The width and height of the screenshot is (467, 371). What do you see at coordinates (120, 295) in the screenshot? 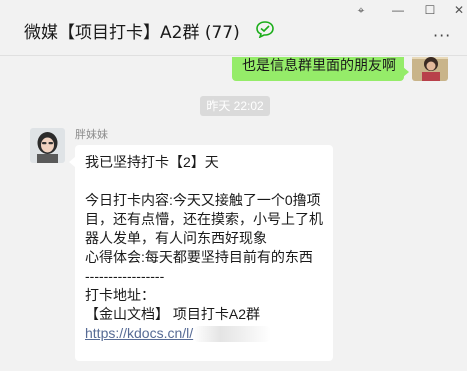
I see `message-line: 打卡地址：` at bounding box center [120, 295].